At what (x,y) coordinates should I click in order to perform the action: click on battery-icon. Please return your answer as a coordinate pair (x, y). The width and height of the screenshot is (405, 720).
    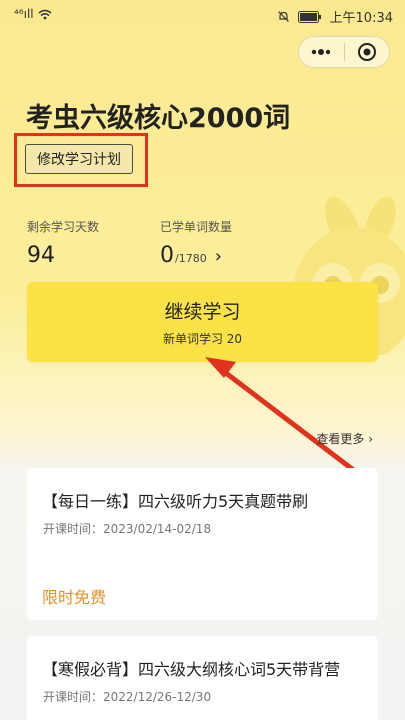
    Looking at the image, I should click on (309, 16).